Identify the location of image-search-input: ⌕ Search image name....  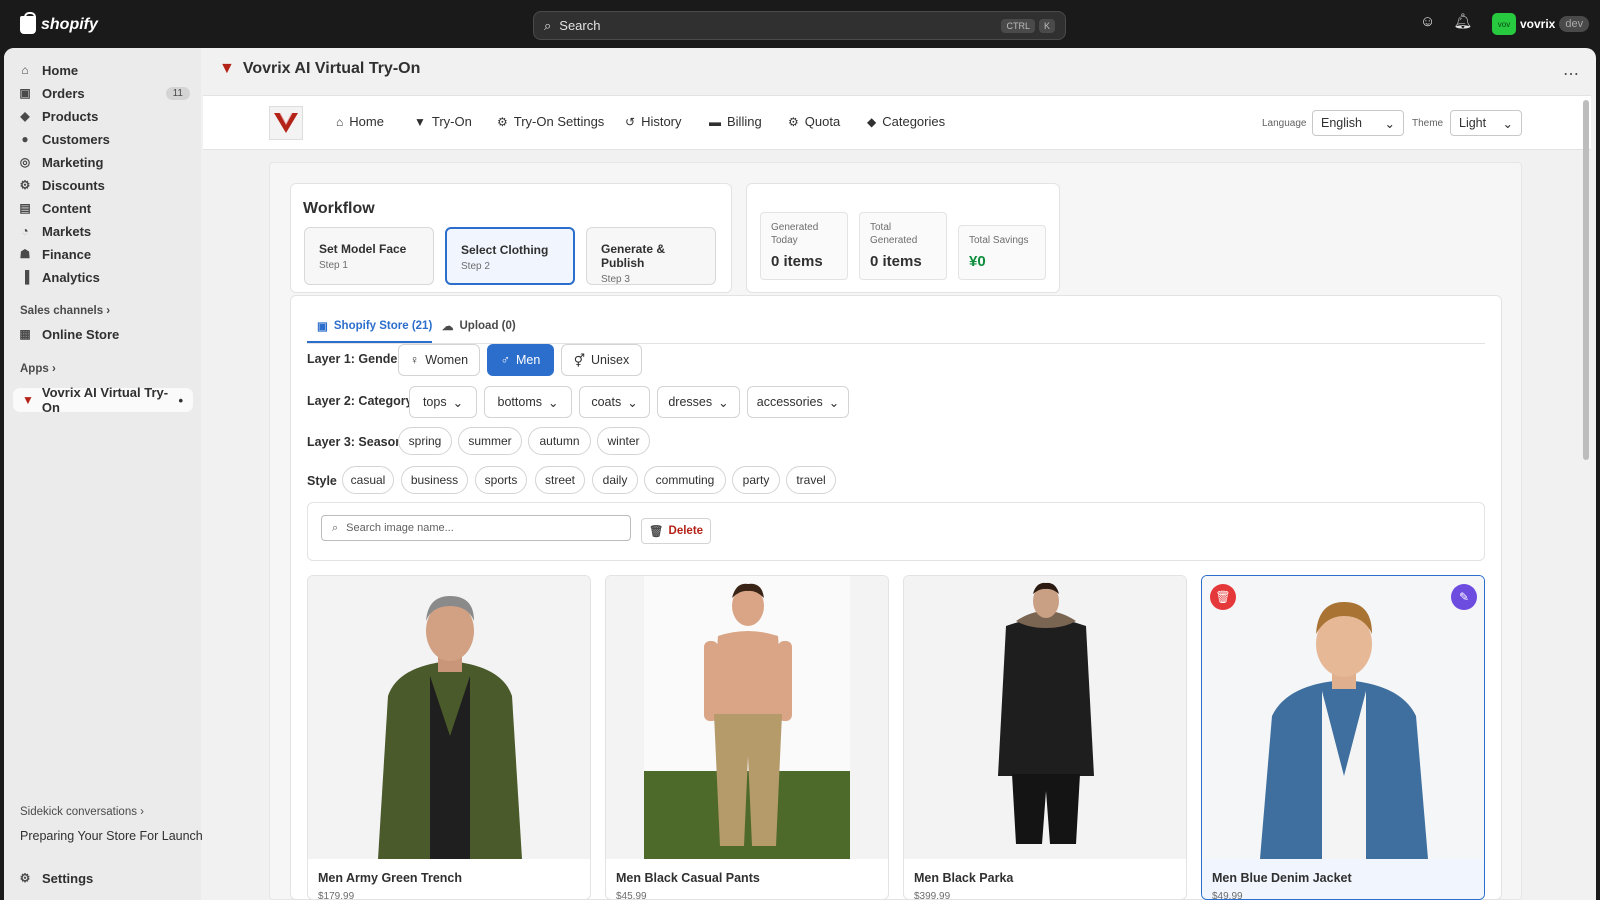
(476, 528).